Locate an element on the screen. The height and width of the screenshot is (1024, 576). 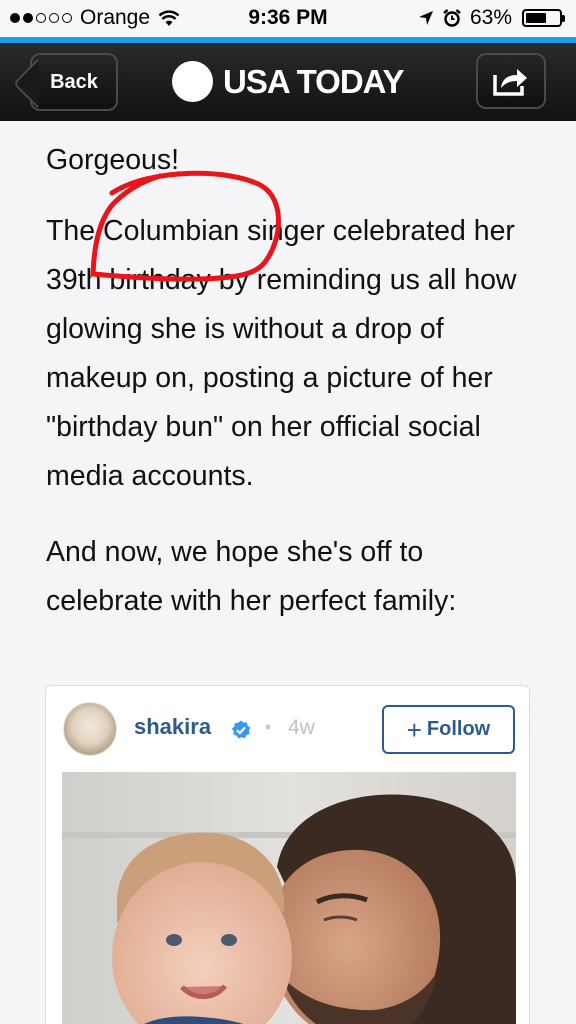
battery-percent: 63% is located at coordinates (490, 17).